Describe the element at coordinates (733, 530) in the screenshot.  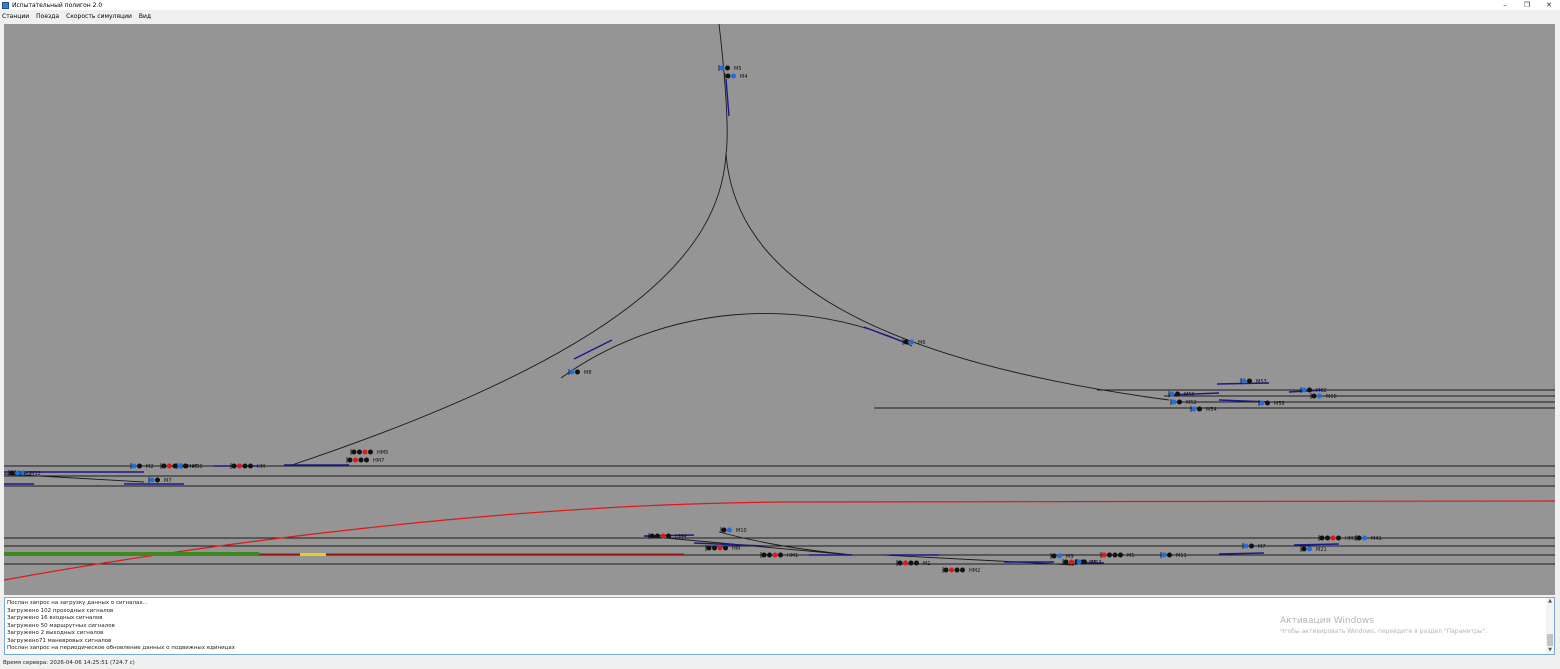
I see `signal-m10: M10` at that location.